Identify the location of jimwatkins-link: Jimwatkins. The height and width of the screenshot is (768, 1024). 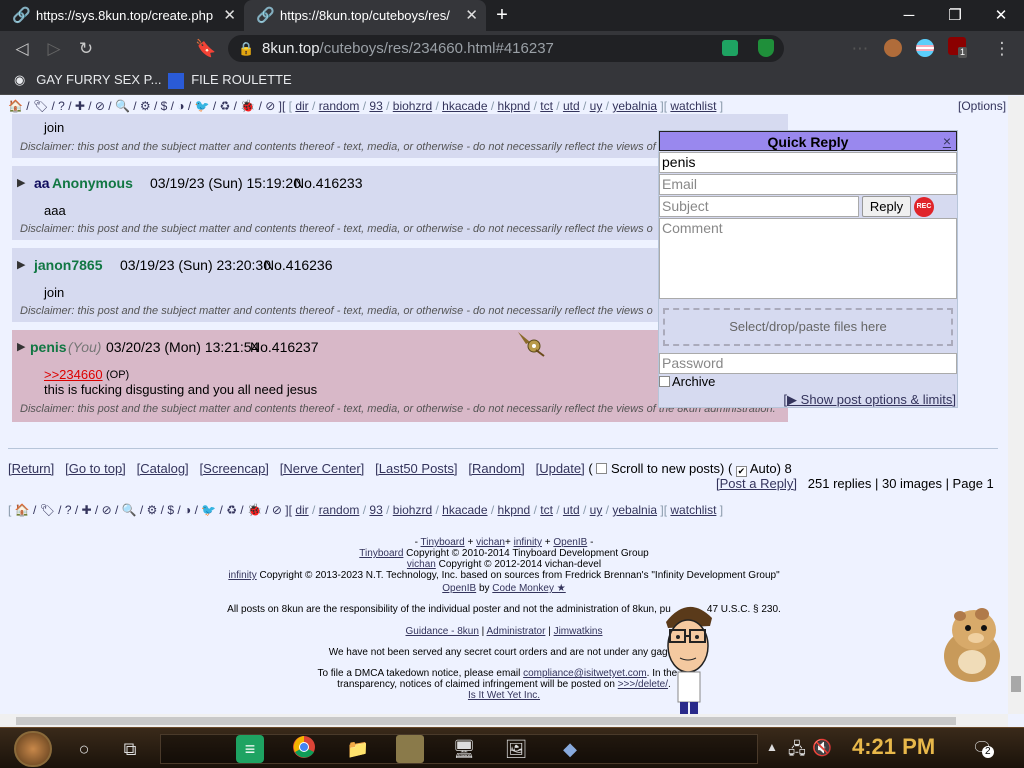
(578, 631).